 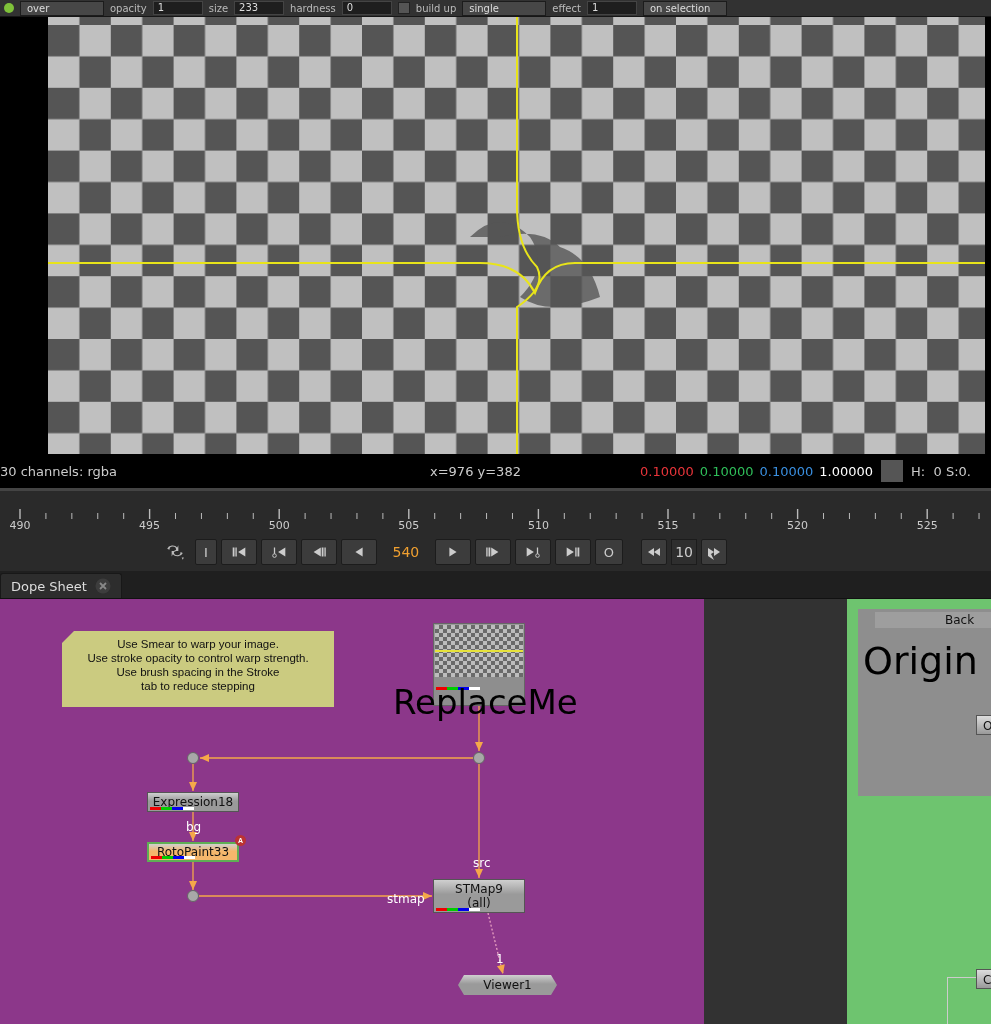 I want to click on out-point-button: O, so click(x=609, y=552).